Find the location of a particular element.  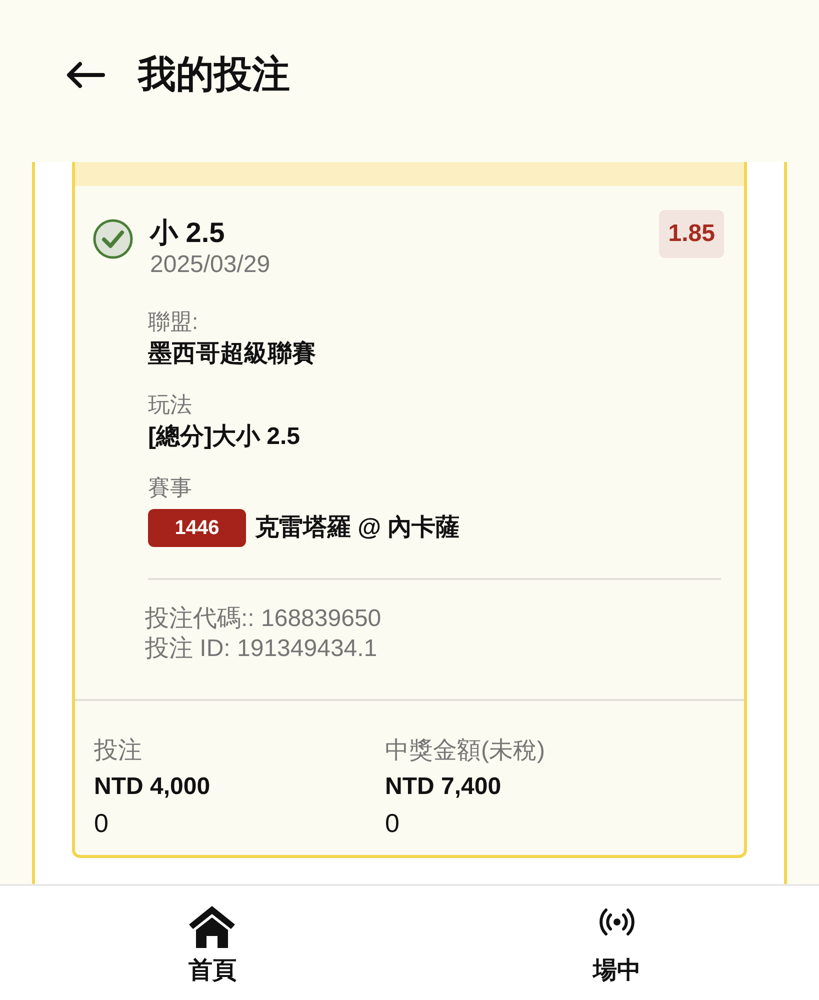

amount-label: 中獎金額(未稅) is located at coordinates (465, 751).